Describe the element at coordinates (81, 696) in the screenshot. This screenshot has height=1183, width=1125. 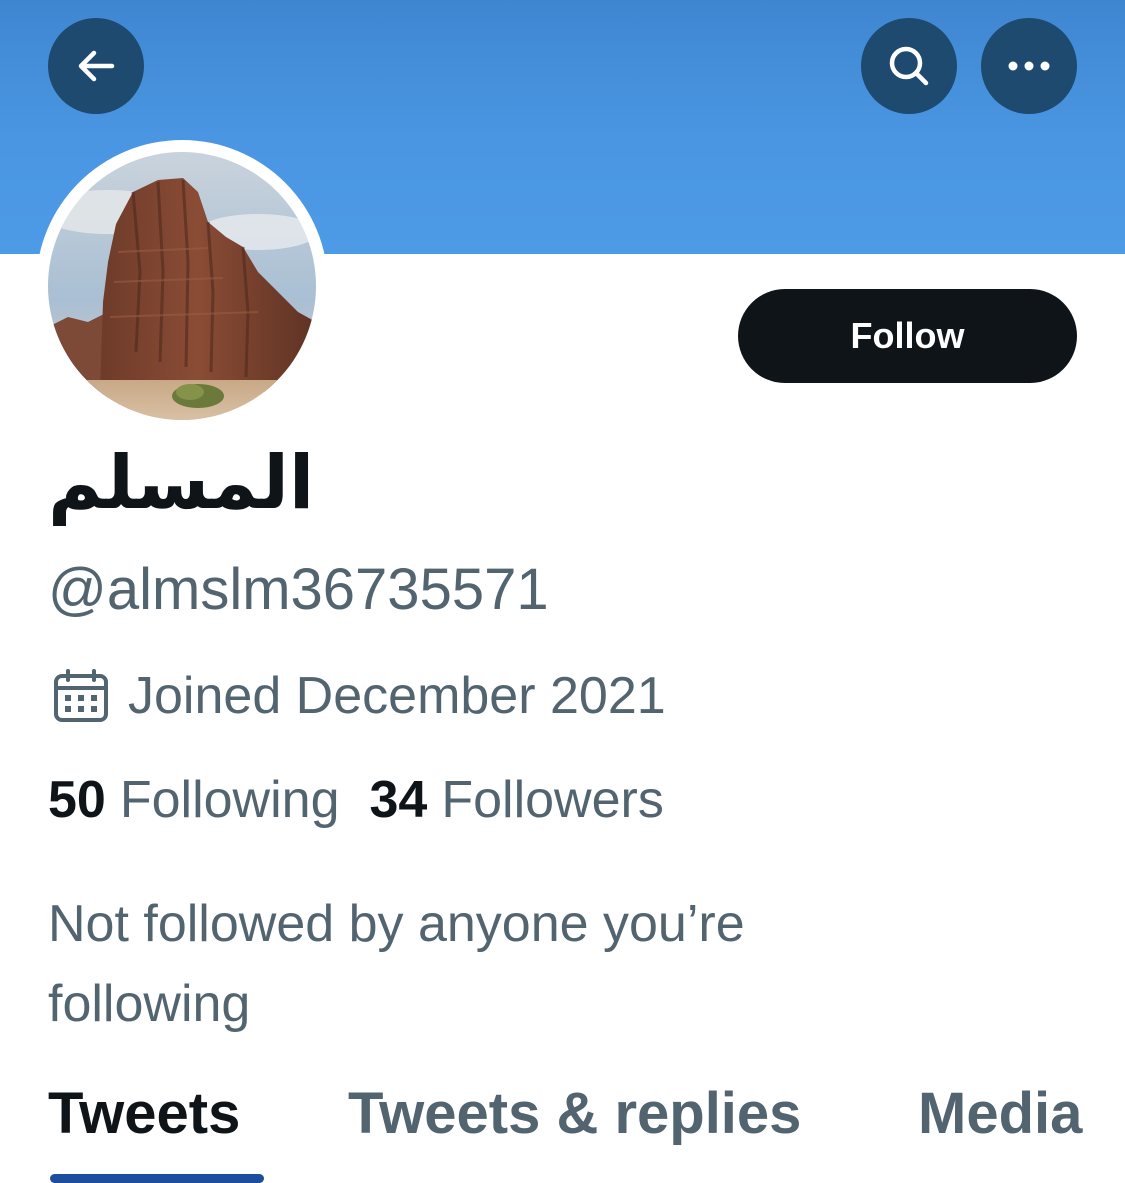
I see `calendar-icon` at that location.